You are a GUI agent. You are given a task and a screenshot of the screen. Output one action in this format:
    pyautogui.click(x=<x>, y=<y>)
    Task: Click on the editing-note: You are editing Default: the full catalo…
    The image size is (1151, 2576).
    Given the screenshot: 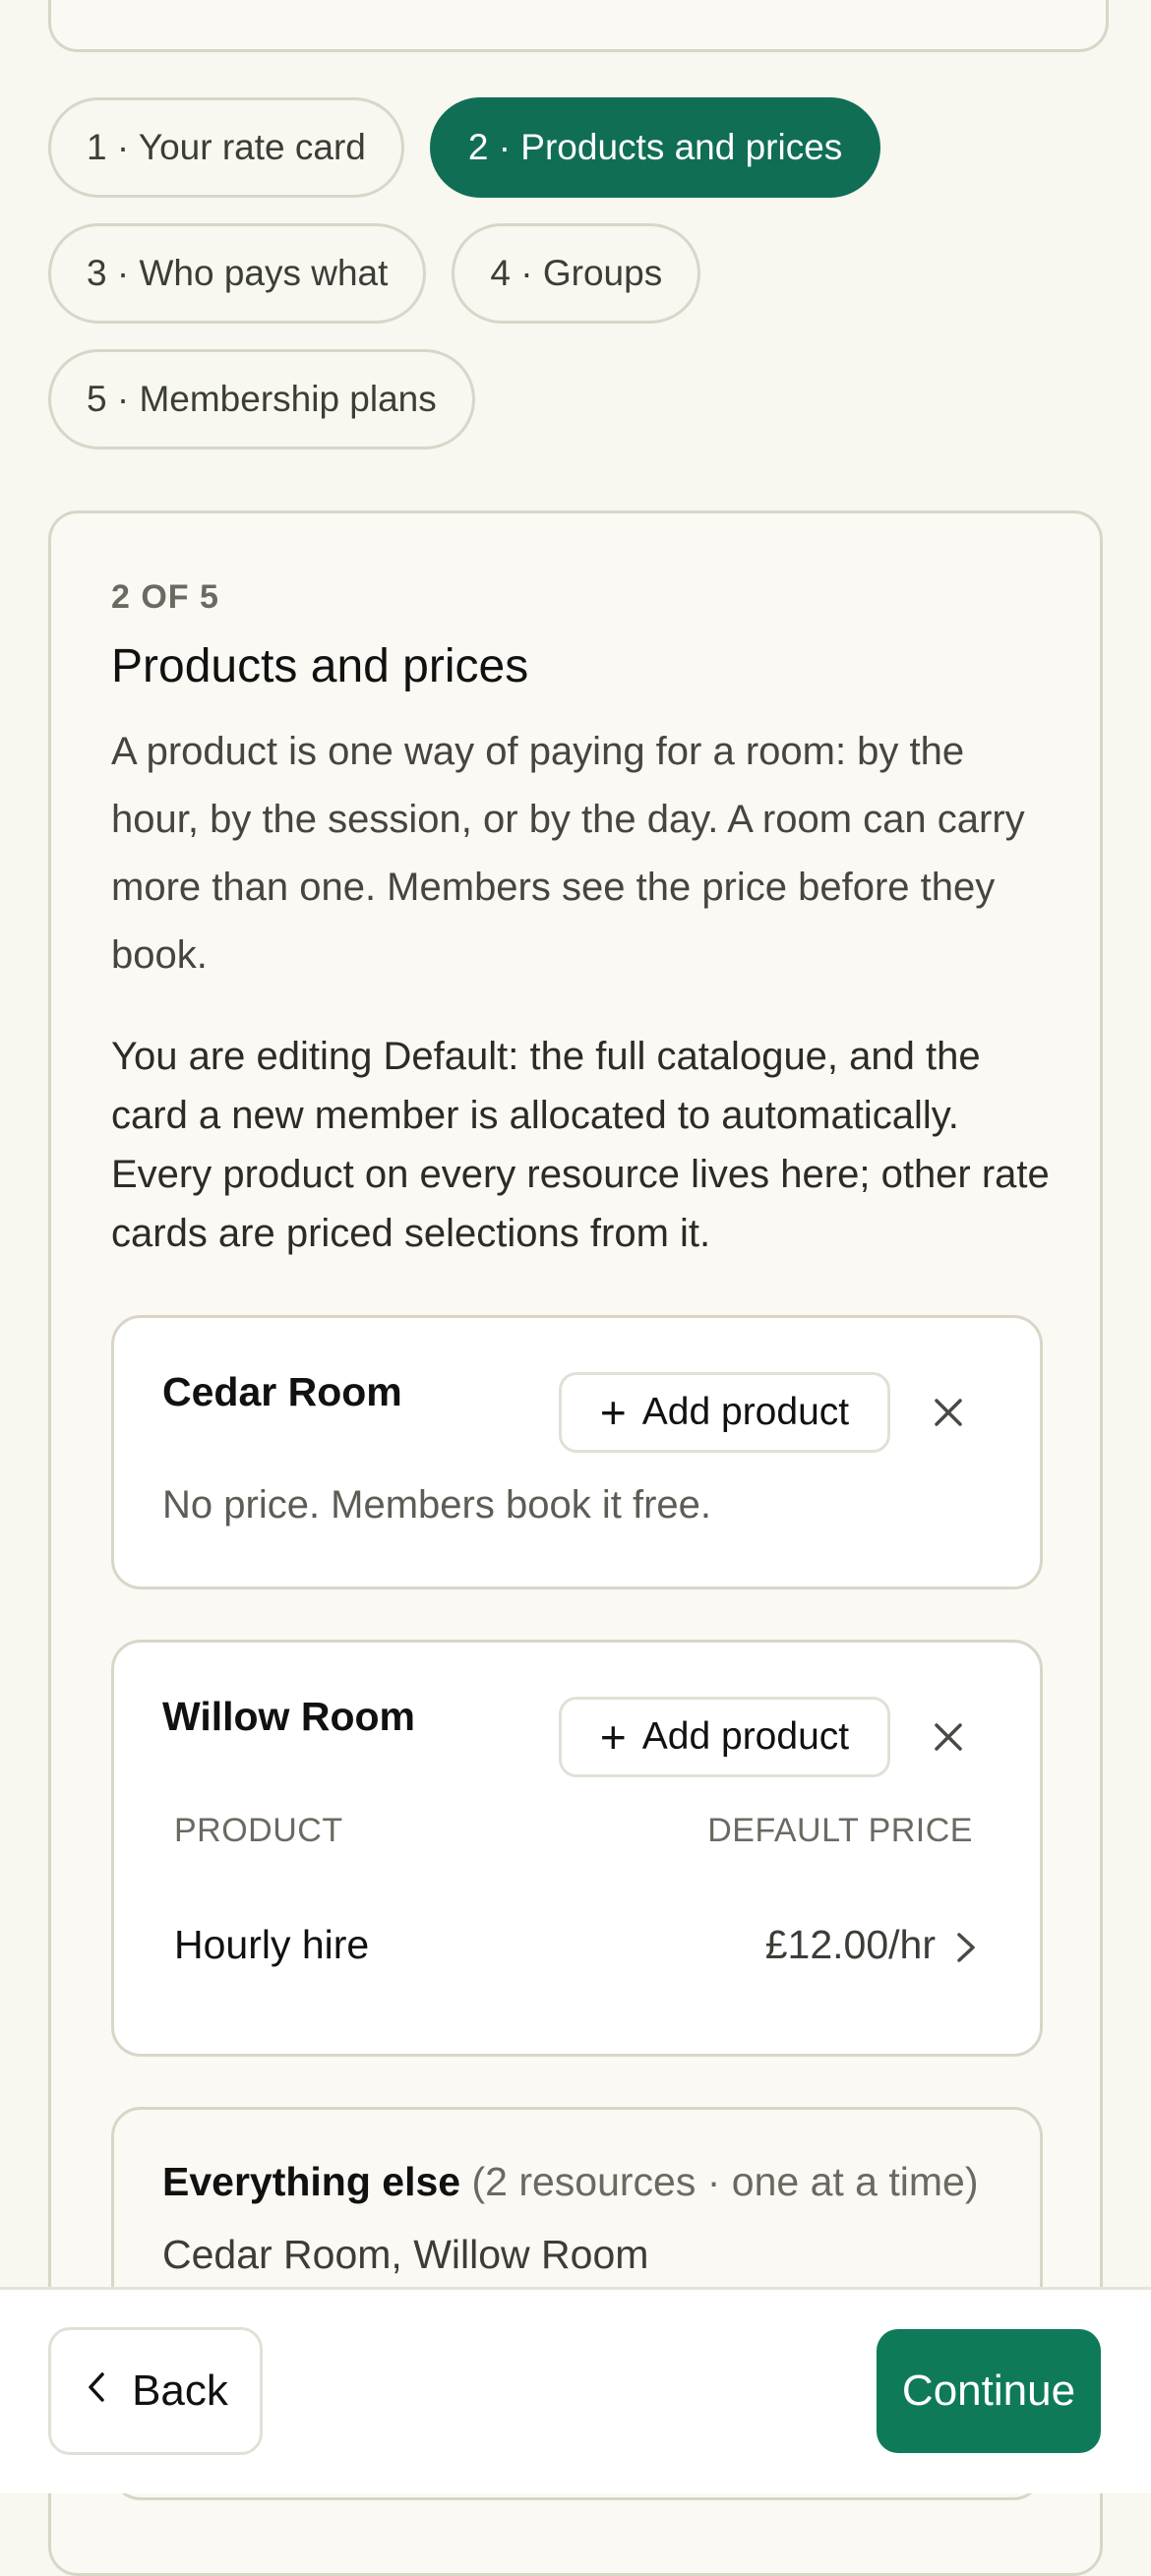 What is the action you would take?
    pyautogui.click(x=580, y=1145)
    